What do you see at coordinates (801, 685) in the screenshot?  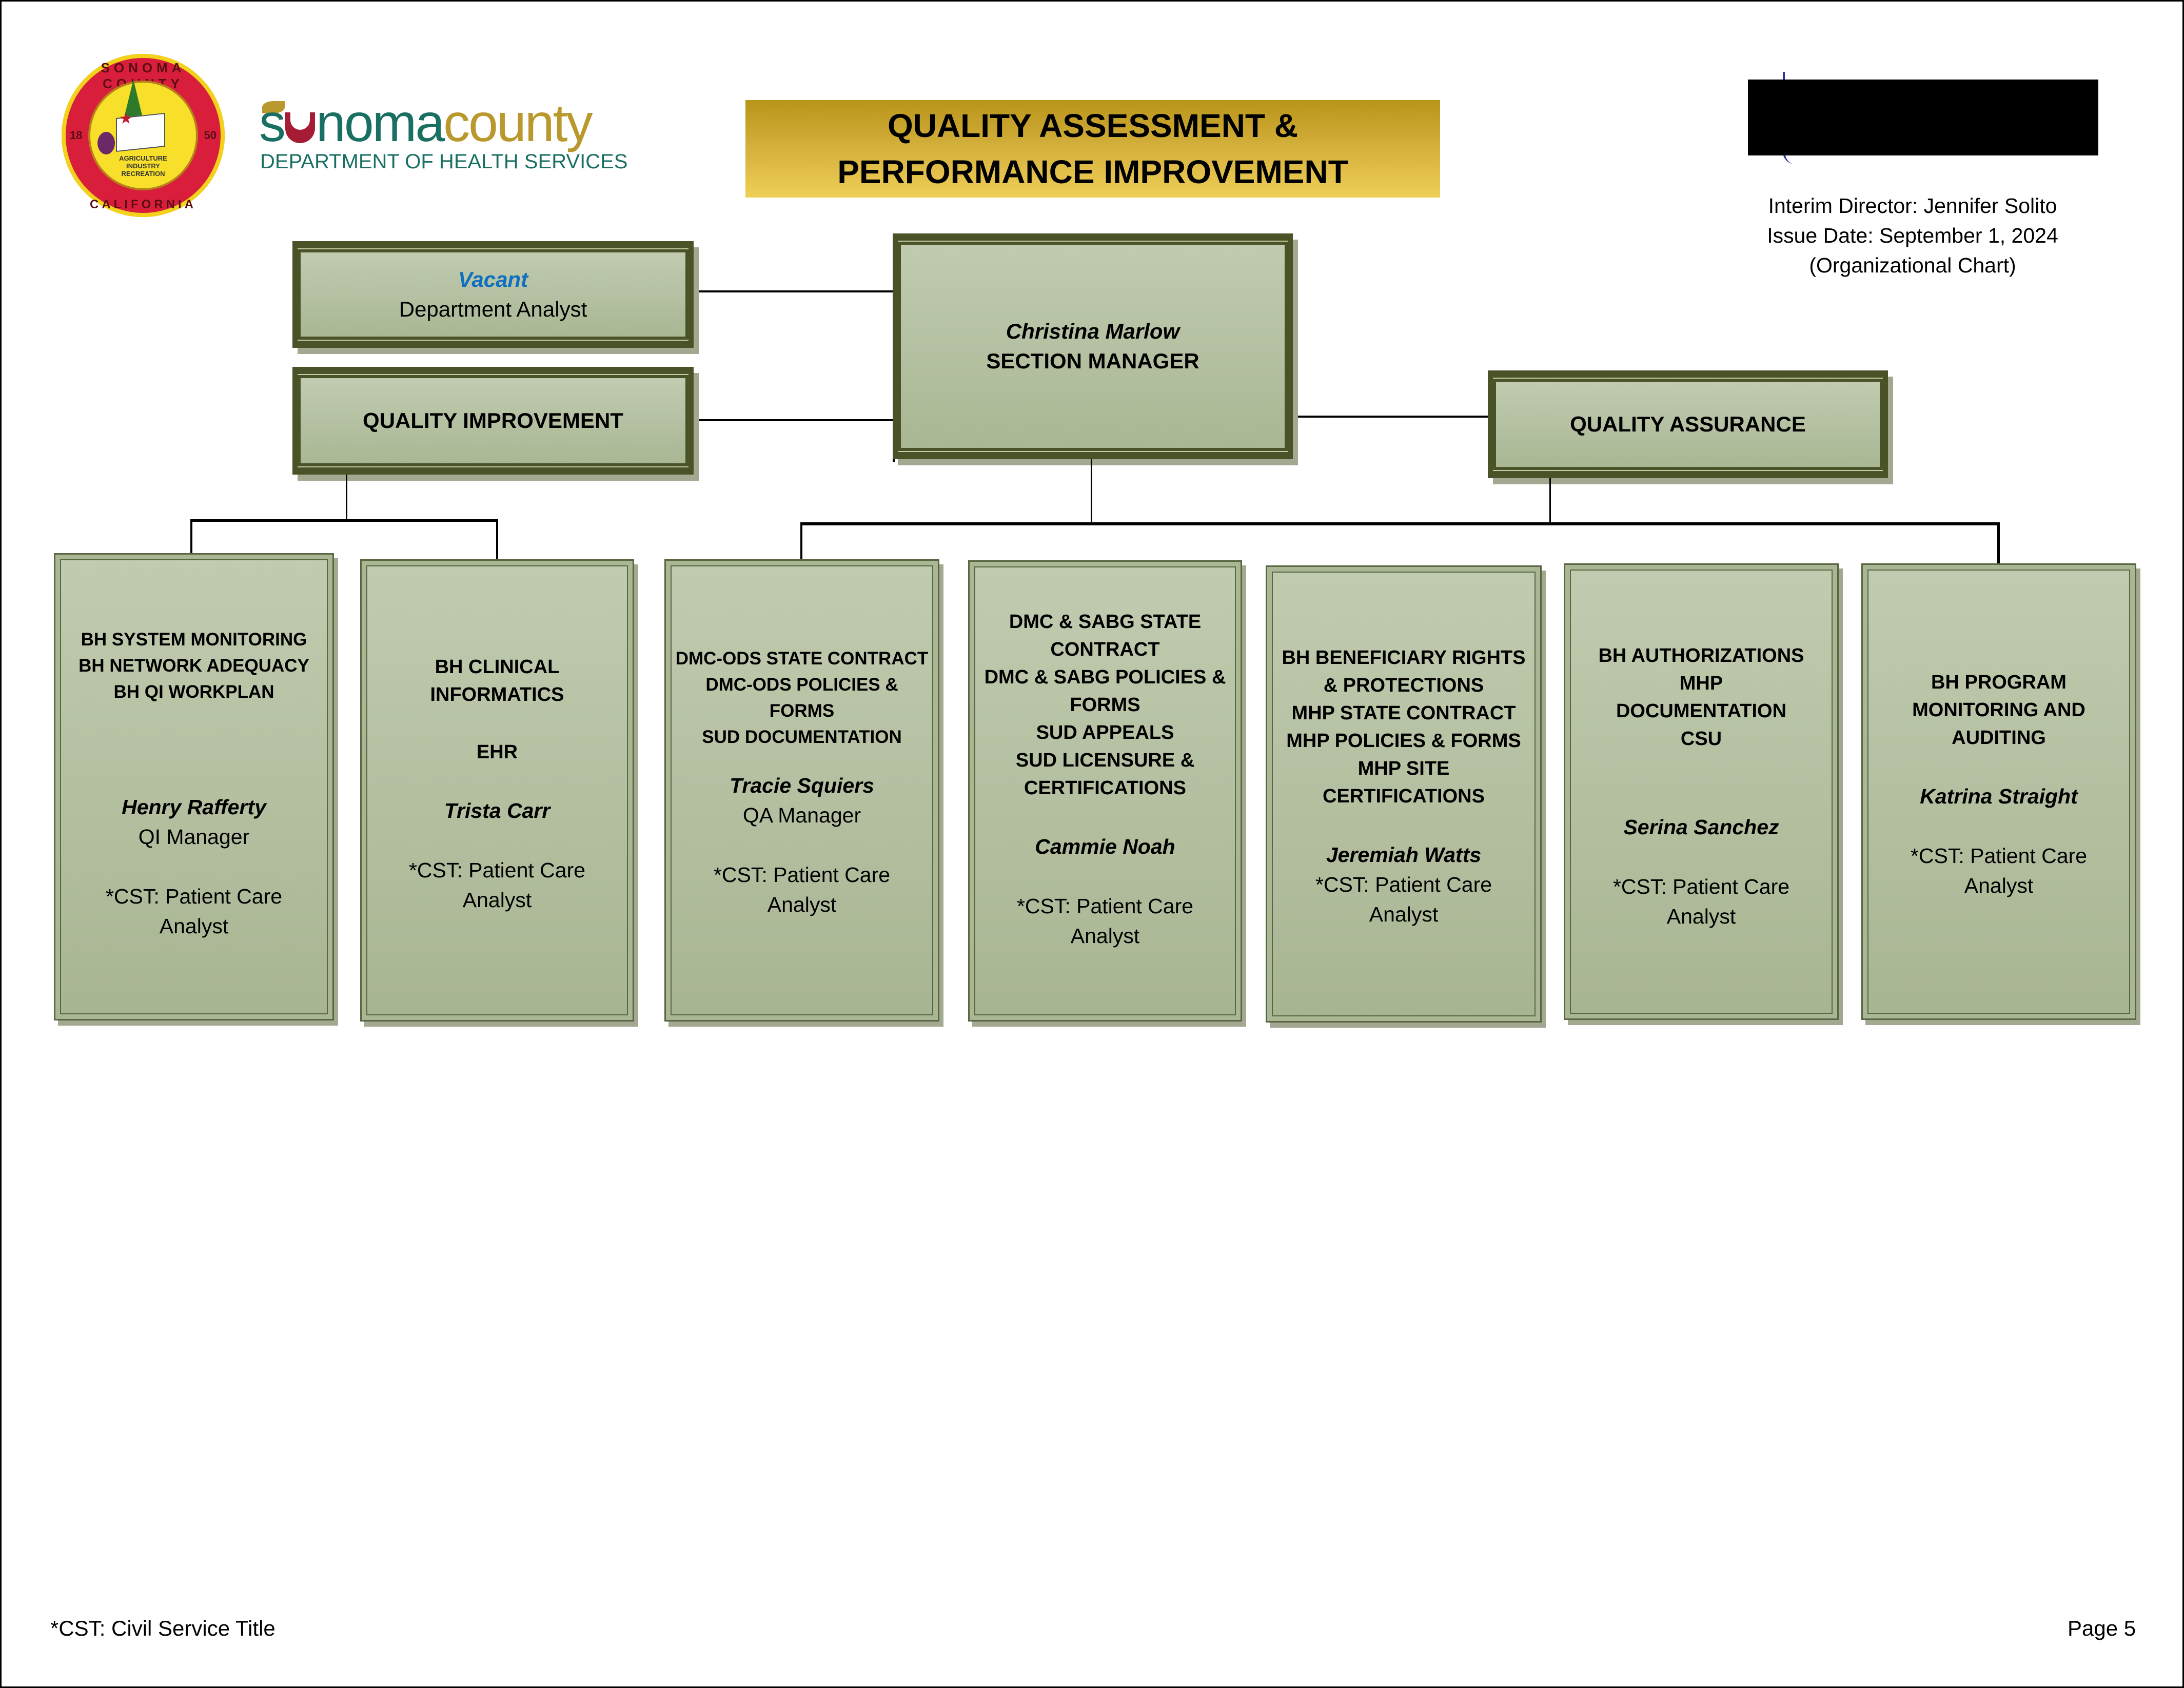 I see `unit-area: DMC-ODS POLICIES &` at bounding box center [801, 685].